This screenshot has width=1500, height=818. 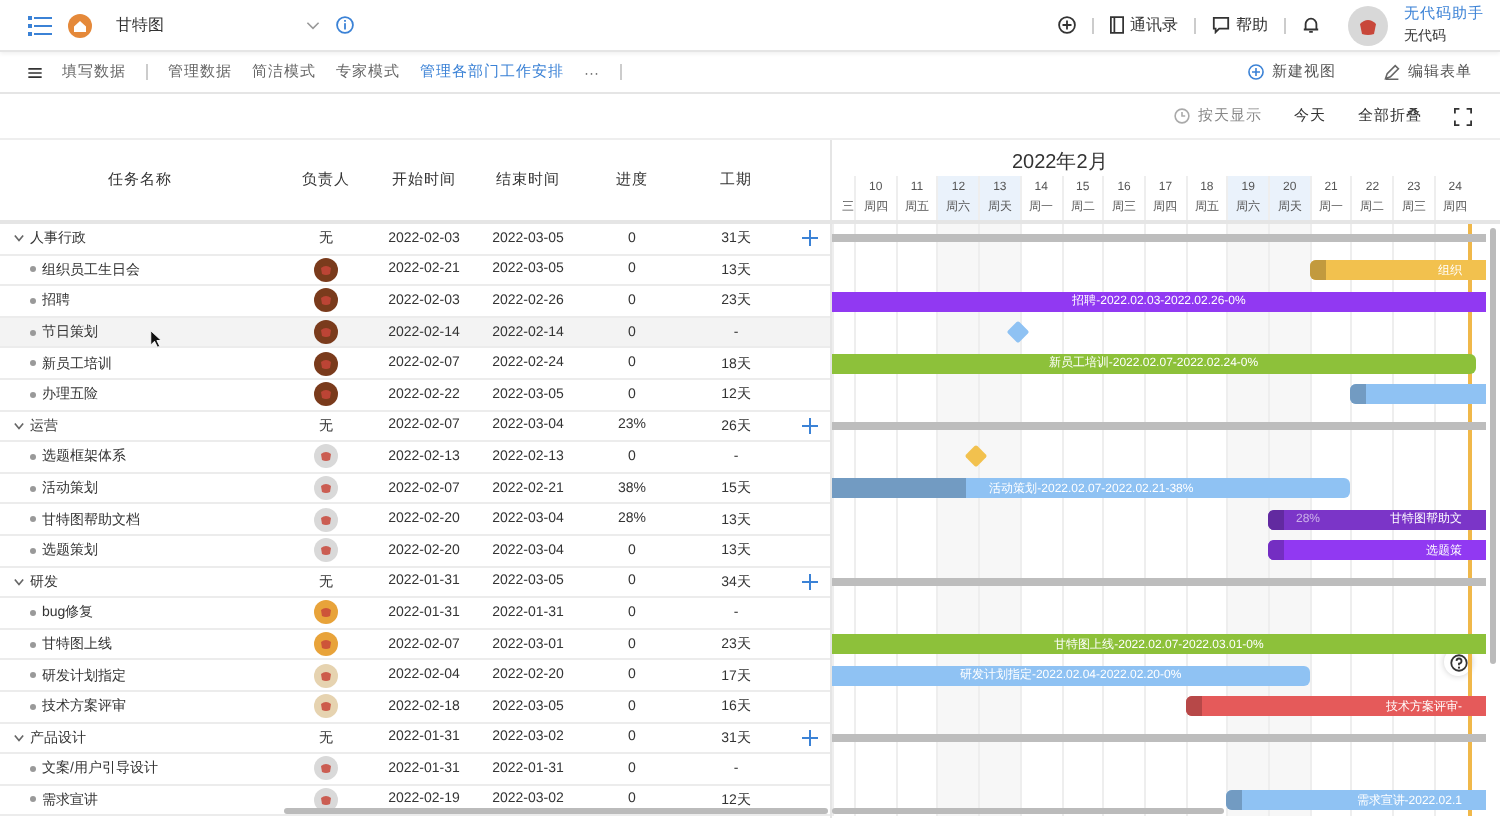 I want to click on book-icon, so click(x=1117, y=25).